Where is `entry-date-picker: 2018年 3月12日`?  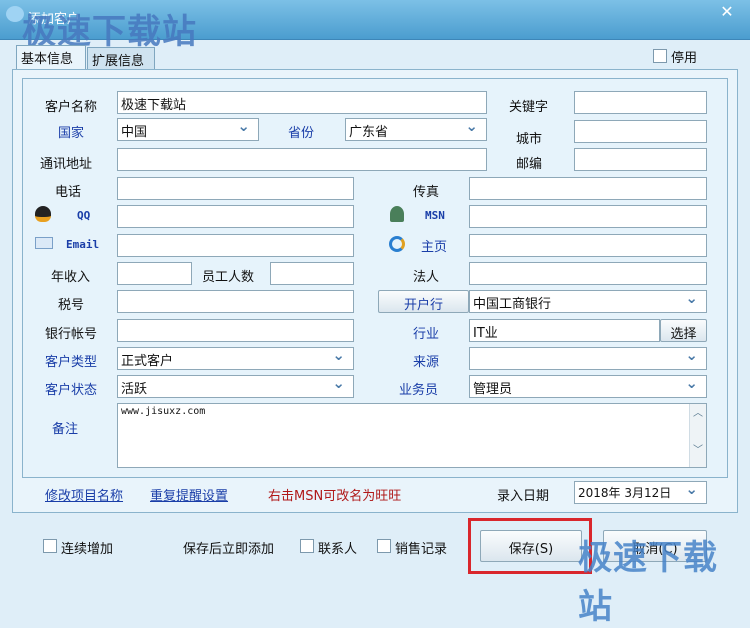 entry-date-picker: 2018年 3月12日 is located at coordinates (640, 492).